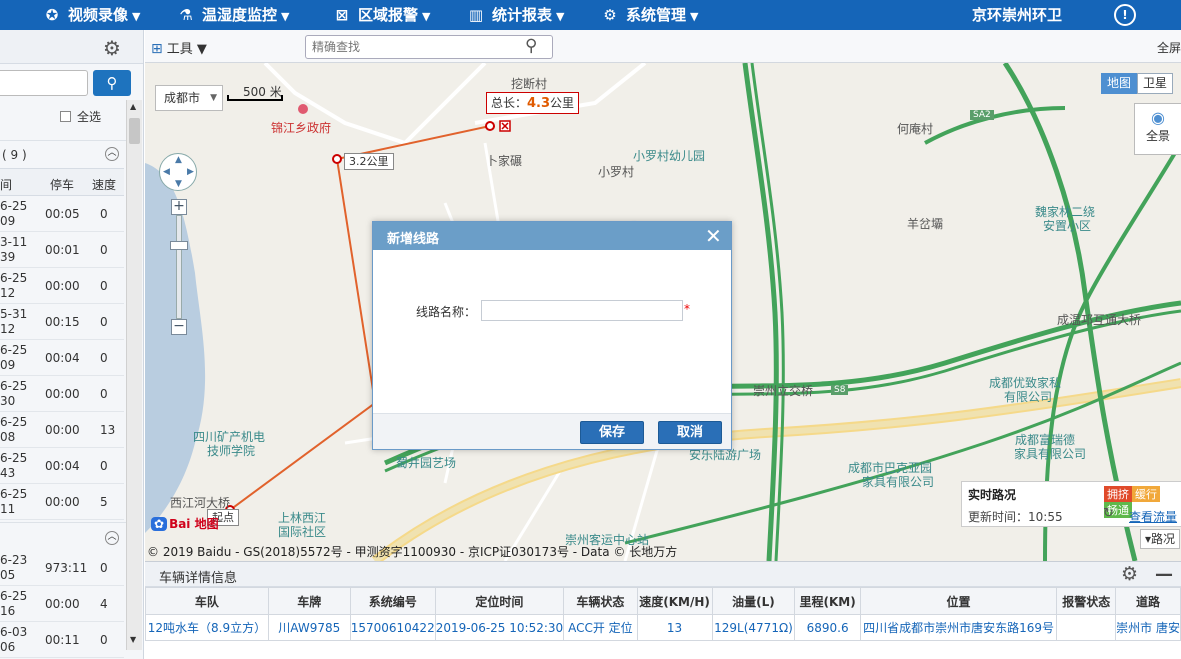 The height and width of the screenshot is (659, 1181). Describe the element at coordinates (231, 451) in the screenshot. I see `map-label: 技师学院` at that location.